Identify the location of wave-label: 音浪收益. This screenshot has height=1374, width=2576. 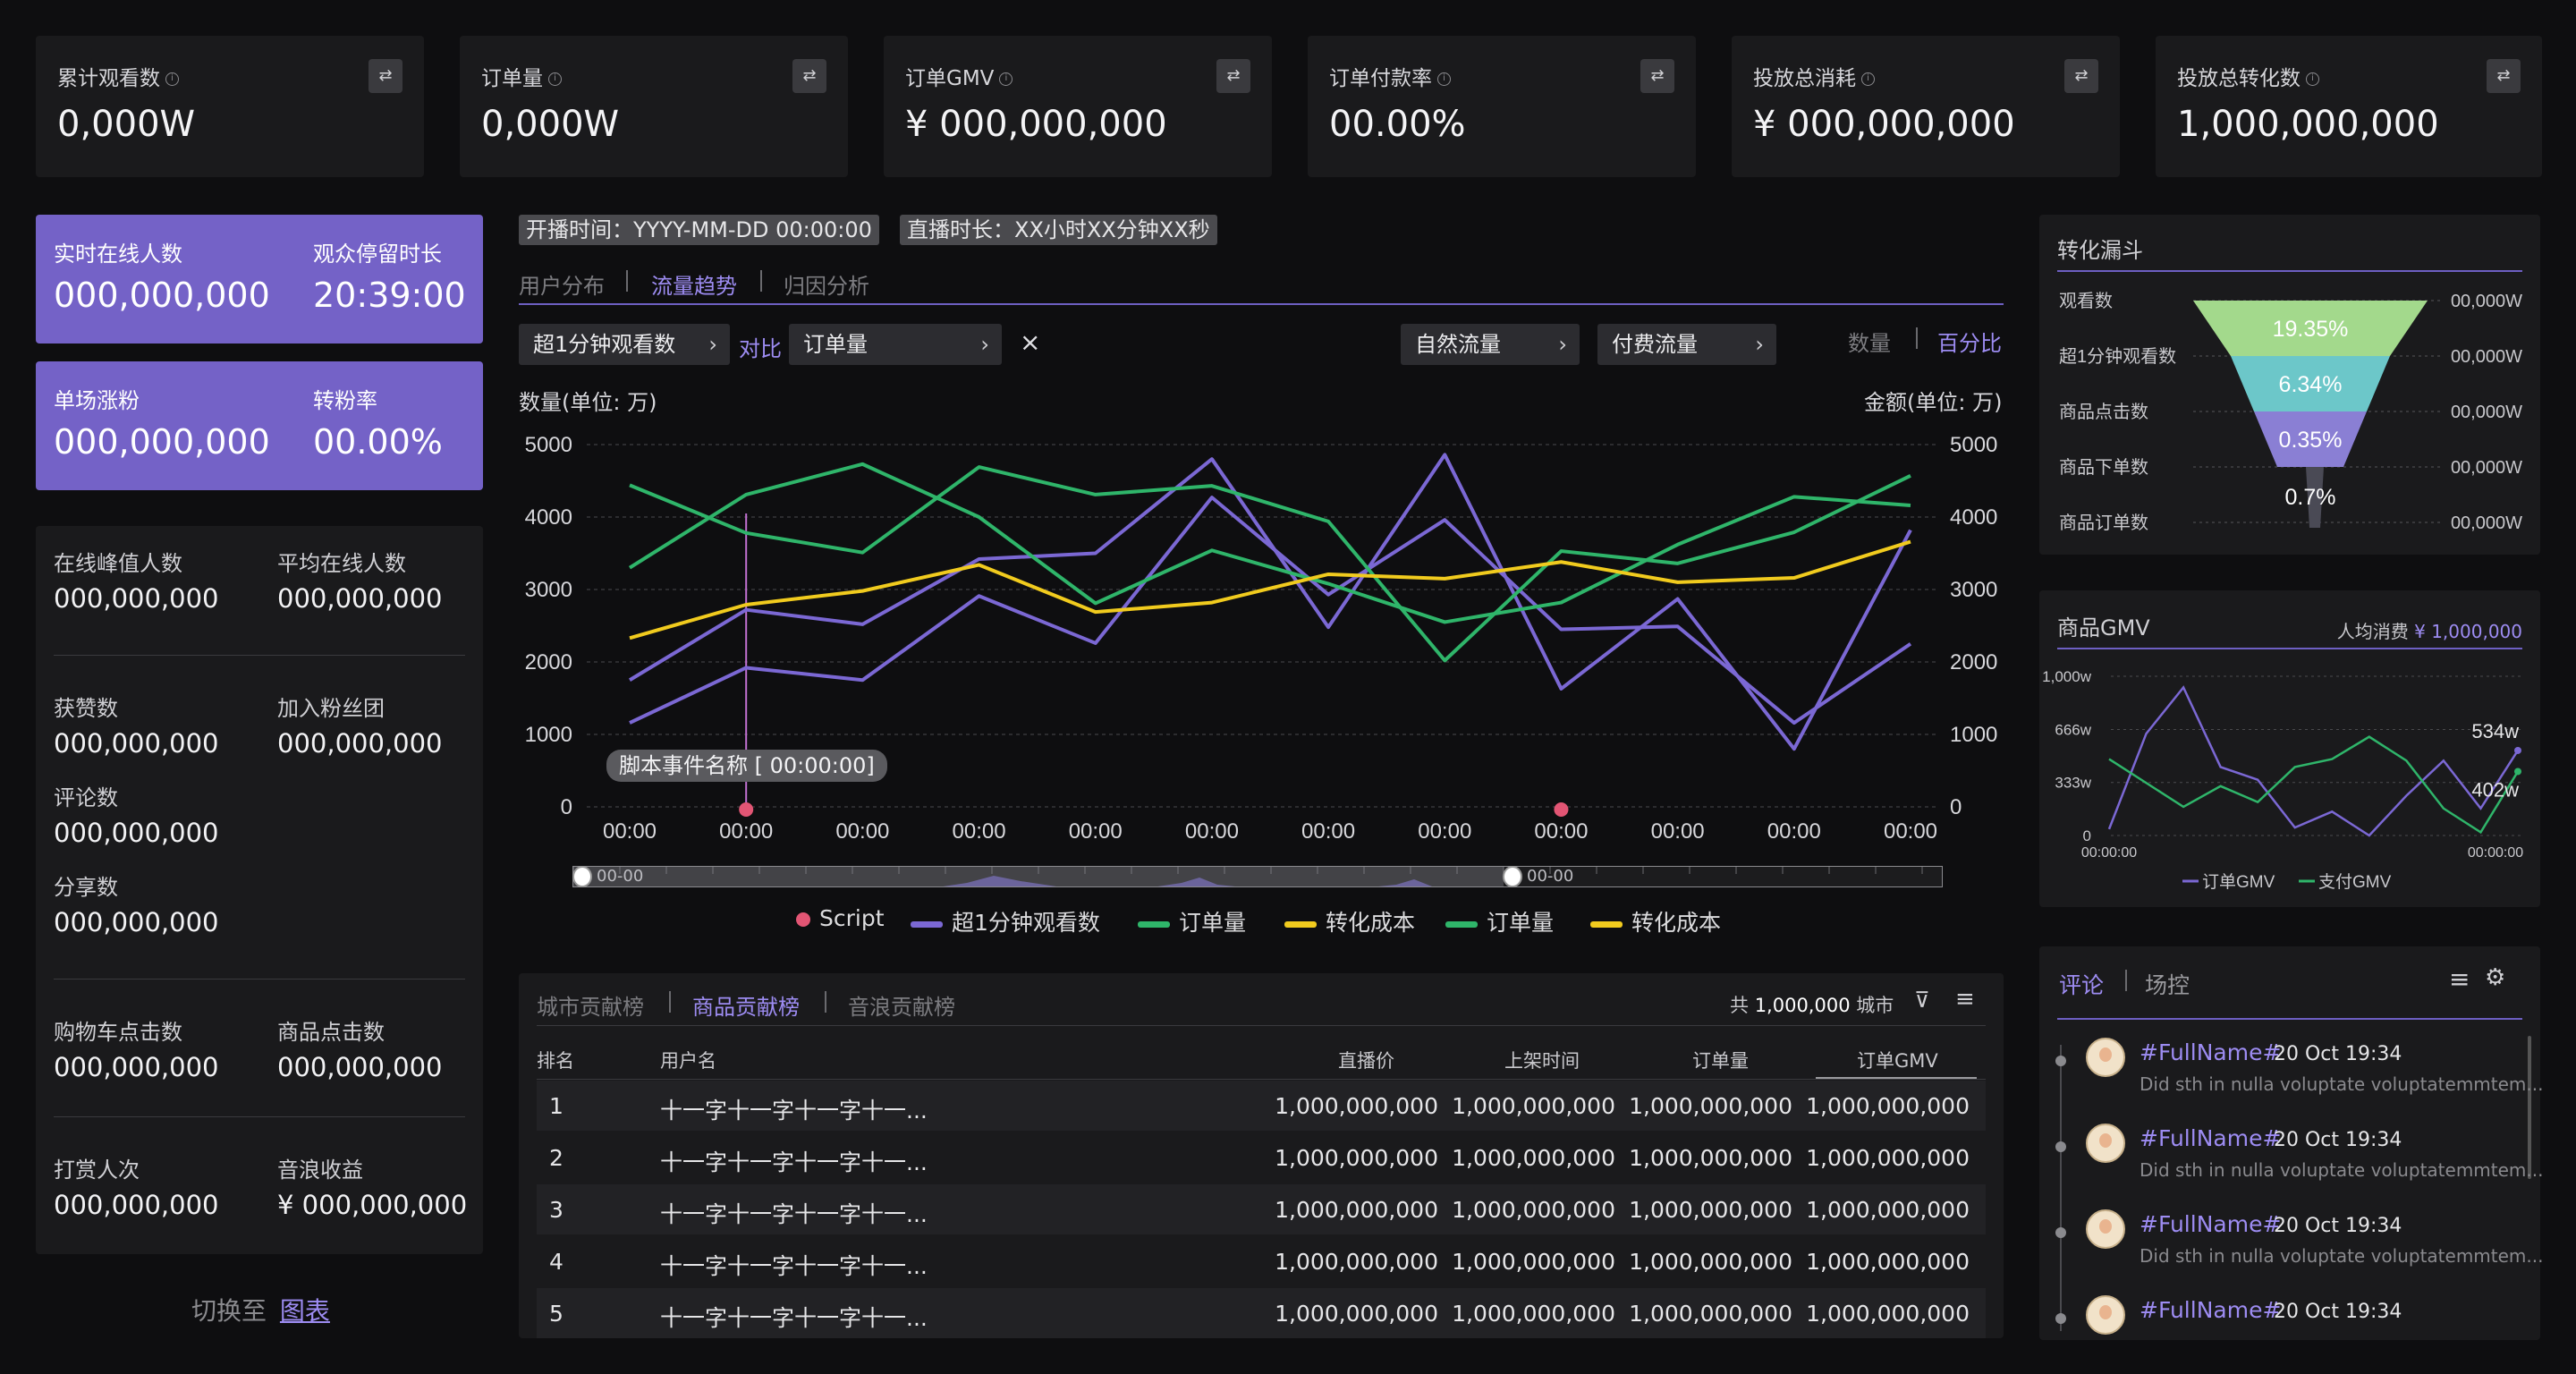
(320, 1170).